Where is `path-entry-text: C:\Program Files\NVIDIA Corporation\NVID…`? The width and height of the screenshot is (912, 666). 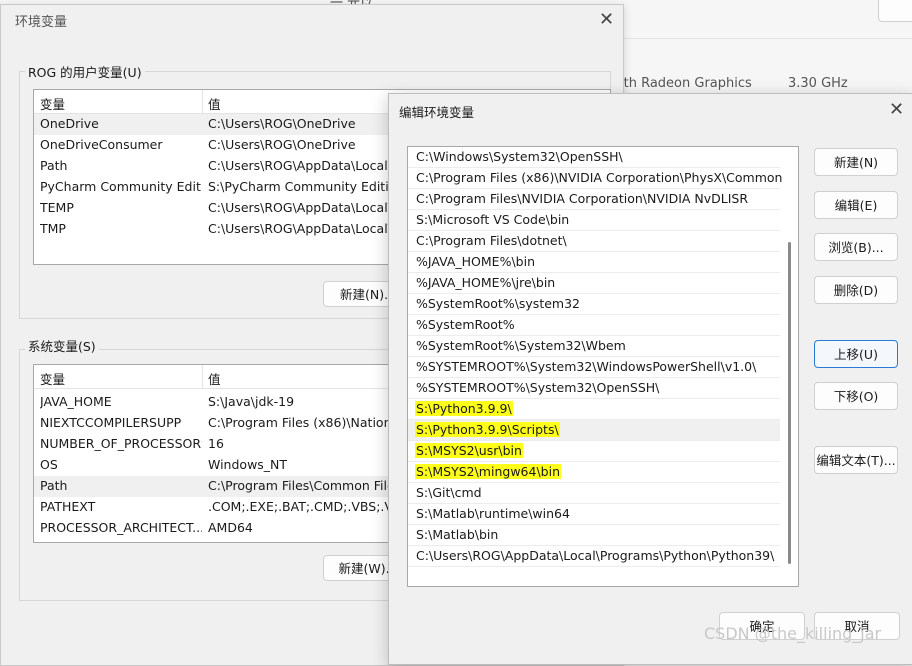
path-entry-text: C:\Program Files\NVIDIA Corporation\NVID… is located at coordinates (582, 198).